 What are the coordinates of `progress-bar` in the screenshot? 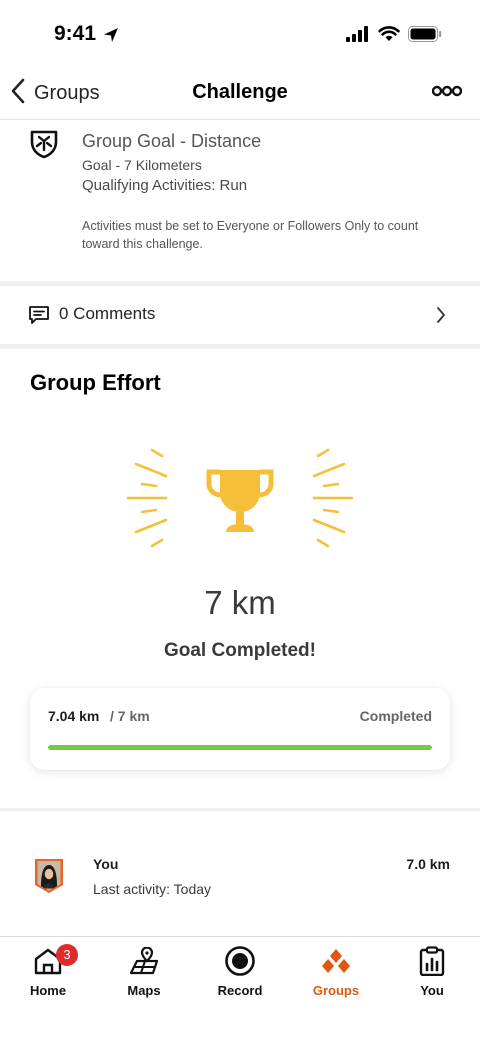 It's located at (240, 747).